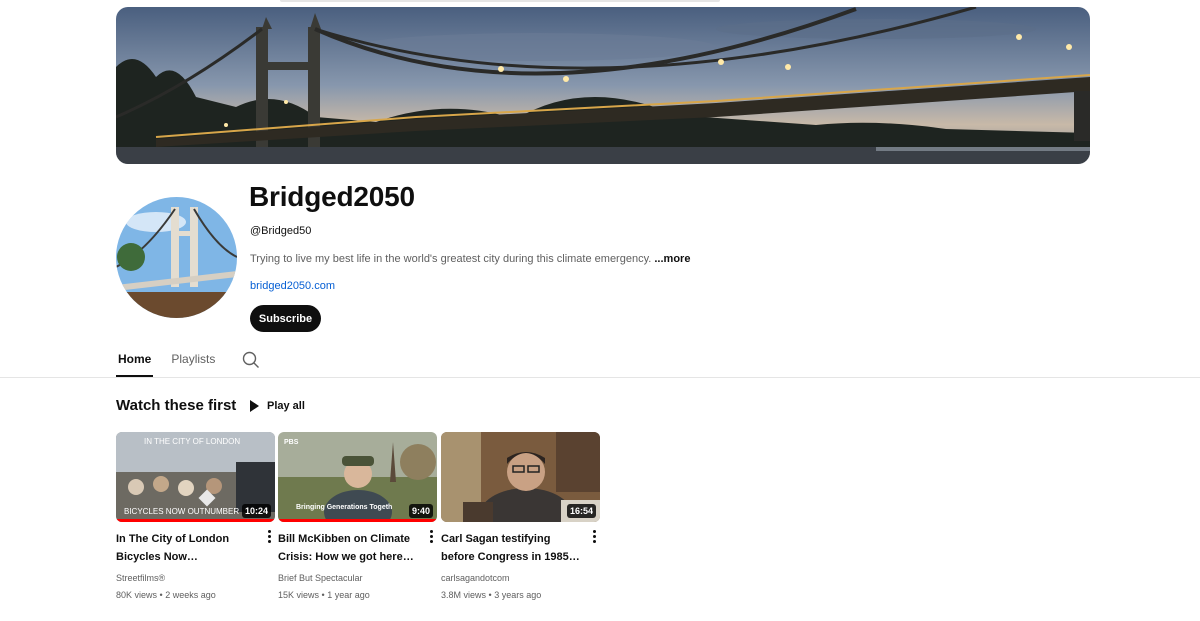 This screenshot has height=621, width=1200. I want to click on channel-handle: @Bridged50, so click(281, 231).